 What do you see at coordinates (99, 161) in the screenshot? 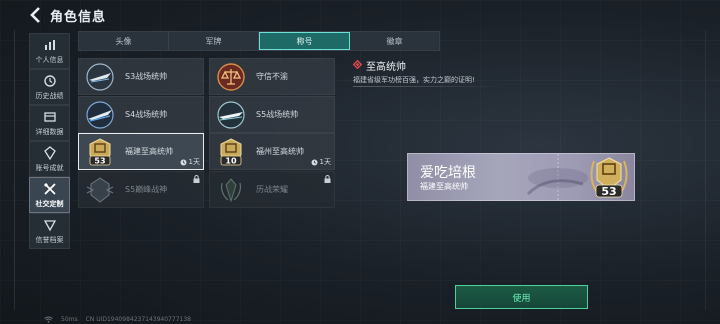
I see `title-badge-number: 53` at bounding box center [99, 161].